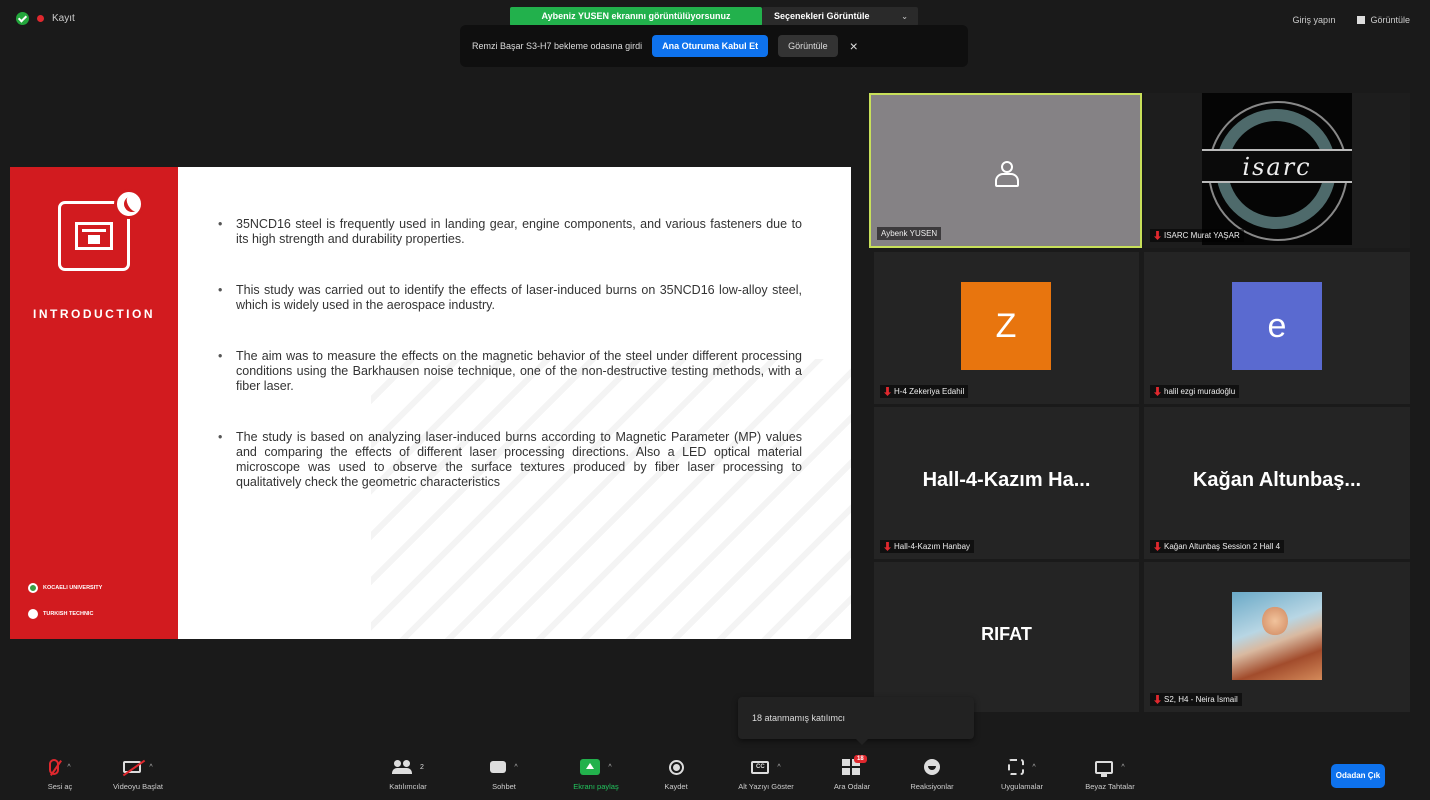 This screenshot has width=1430, height=800. I want to click on view-button: Görüntüle, so click(1383, 20).